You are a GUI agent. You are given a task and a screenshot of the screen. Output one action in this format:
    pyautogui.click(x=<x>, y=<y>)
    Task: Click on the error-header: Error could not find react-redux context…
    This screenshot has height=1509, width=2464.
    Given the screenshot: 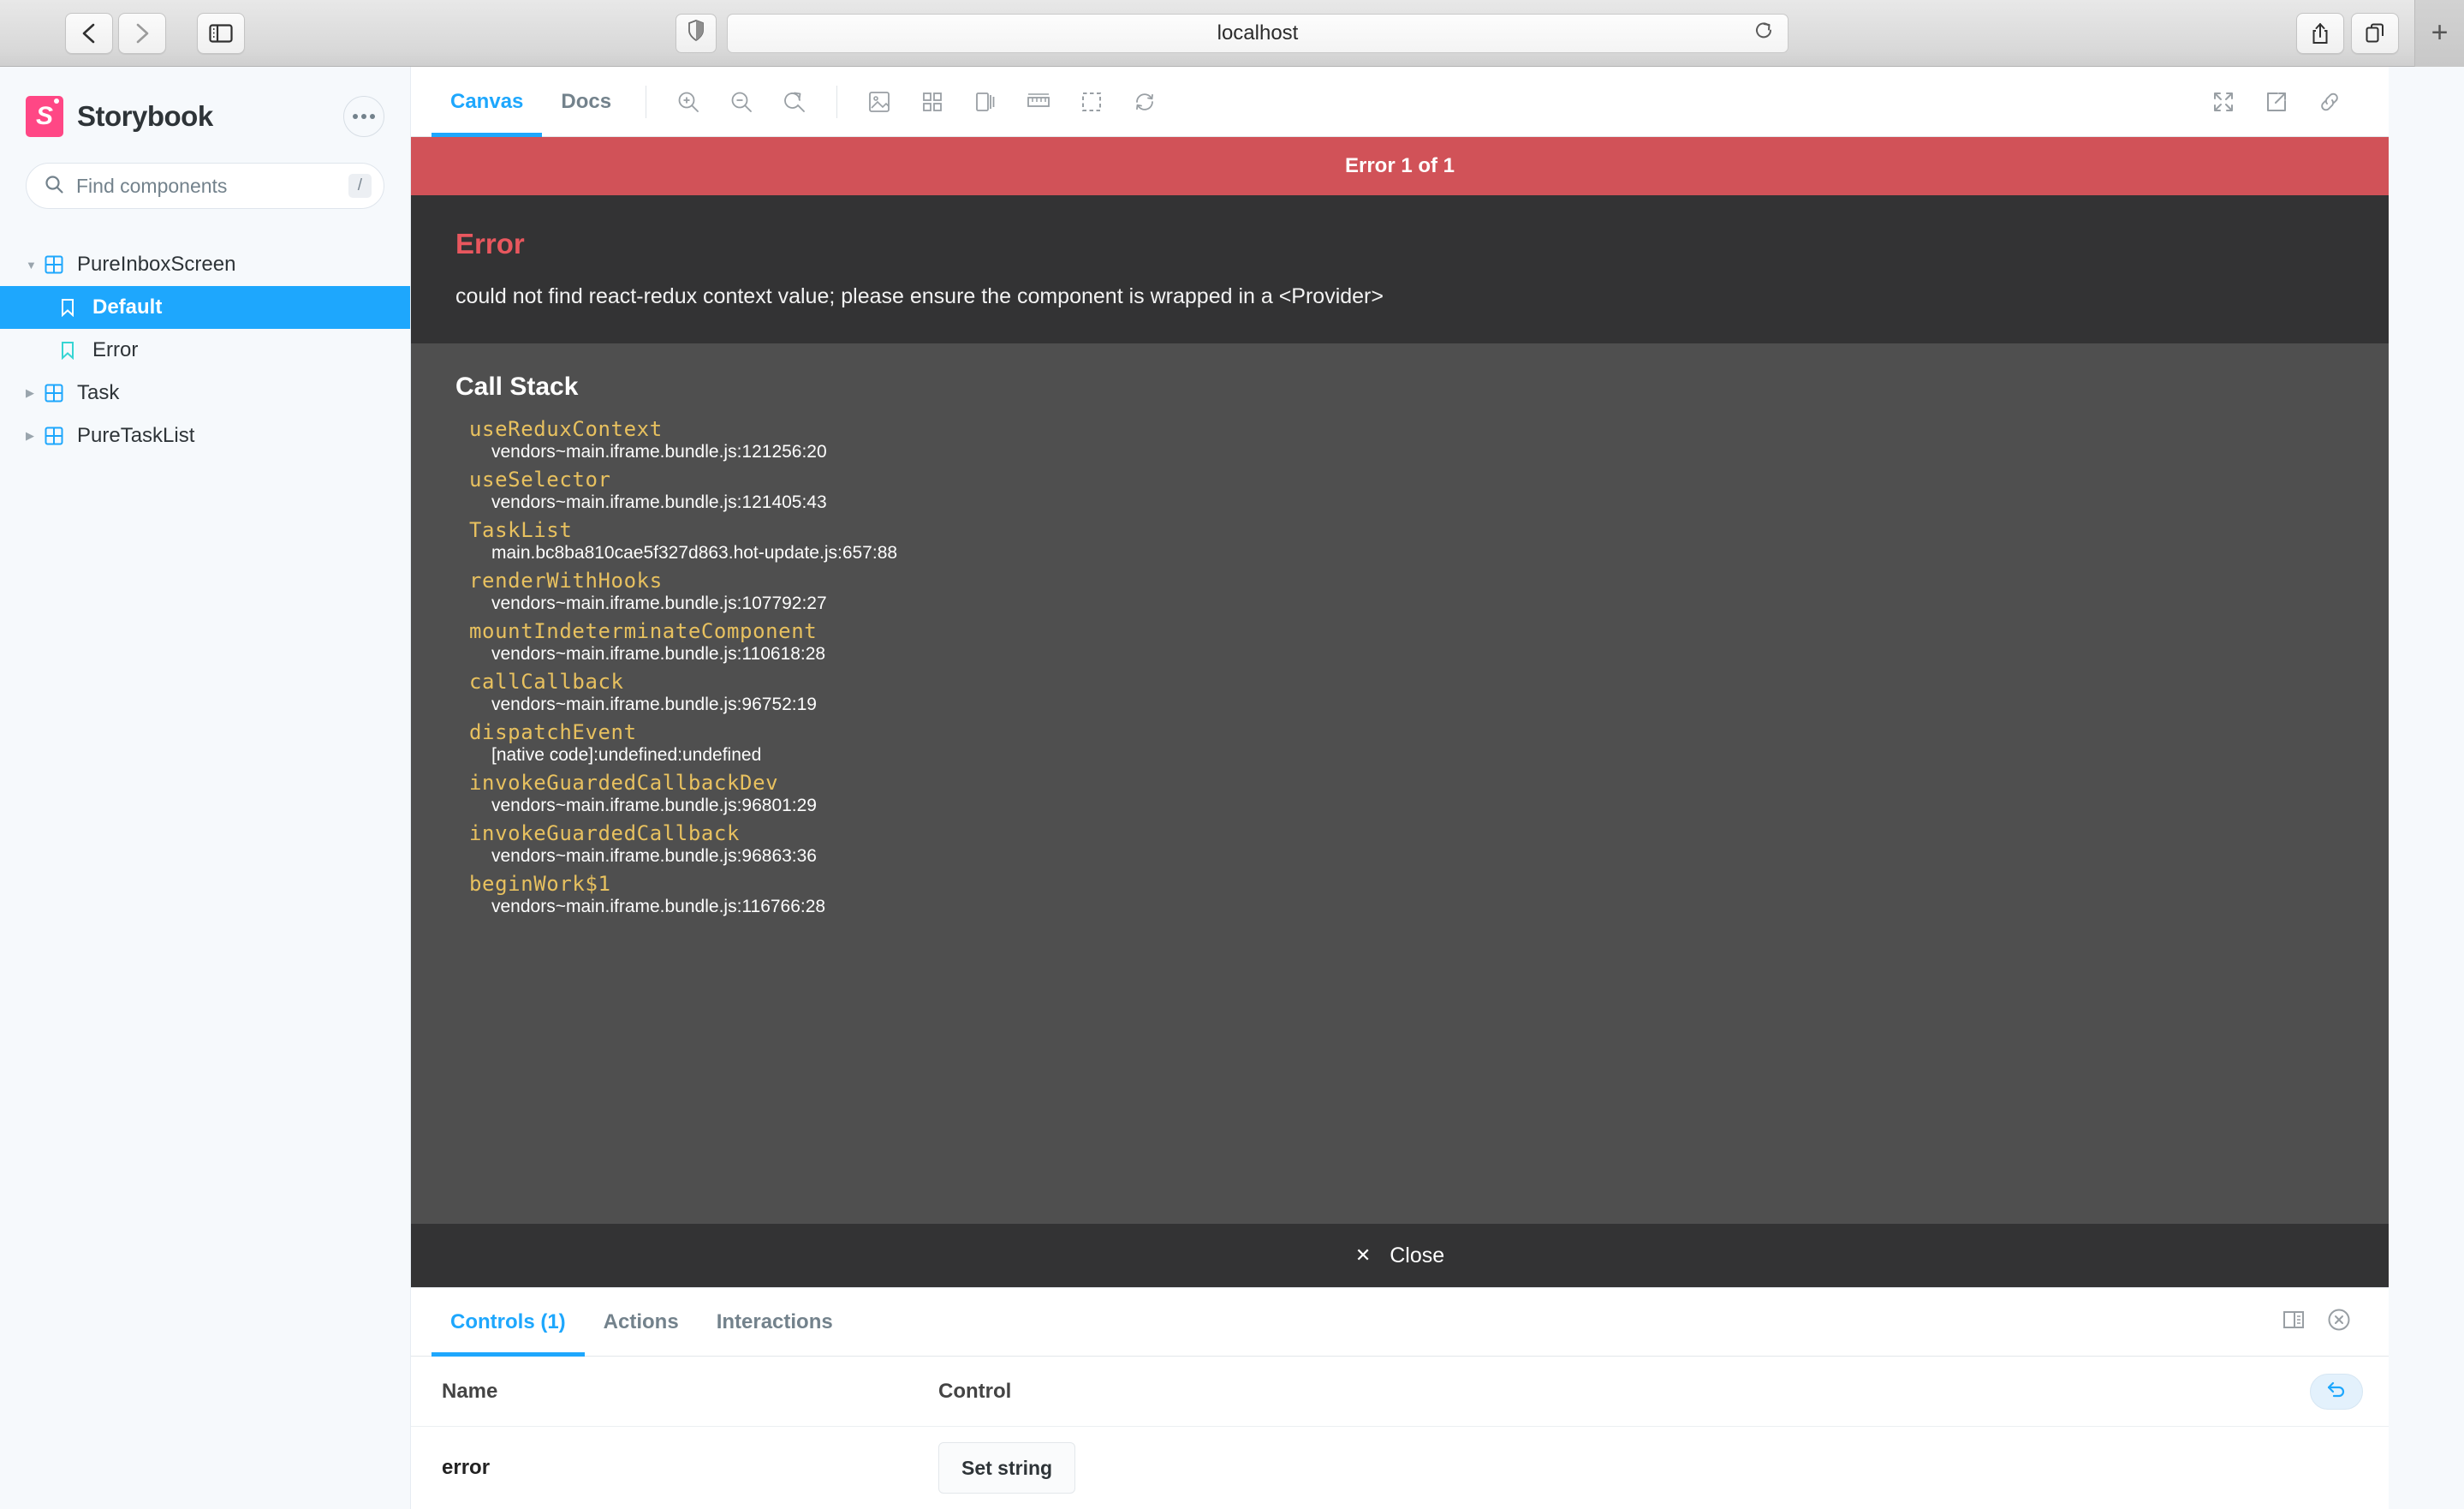 What is the action you would take?
    pyautogui.click(x=1400, y=269)
    